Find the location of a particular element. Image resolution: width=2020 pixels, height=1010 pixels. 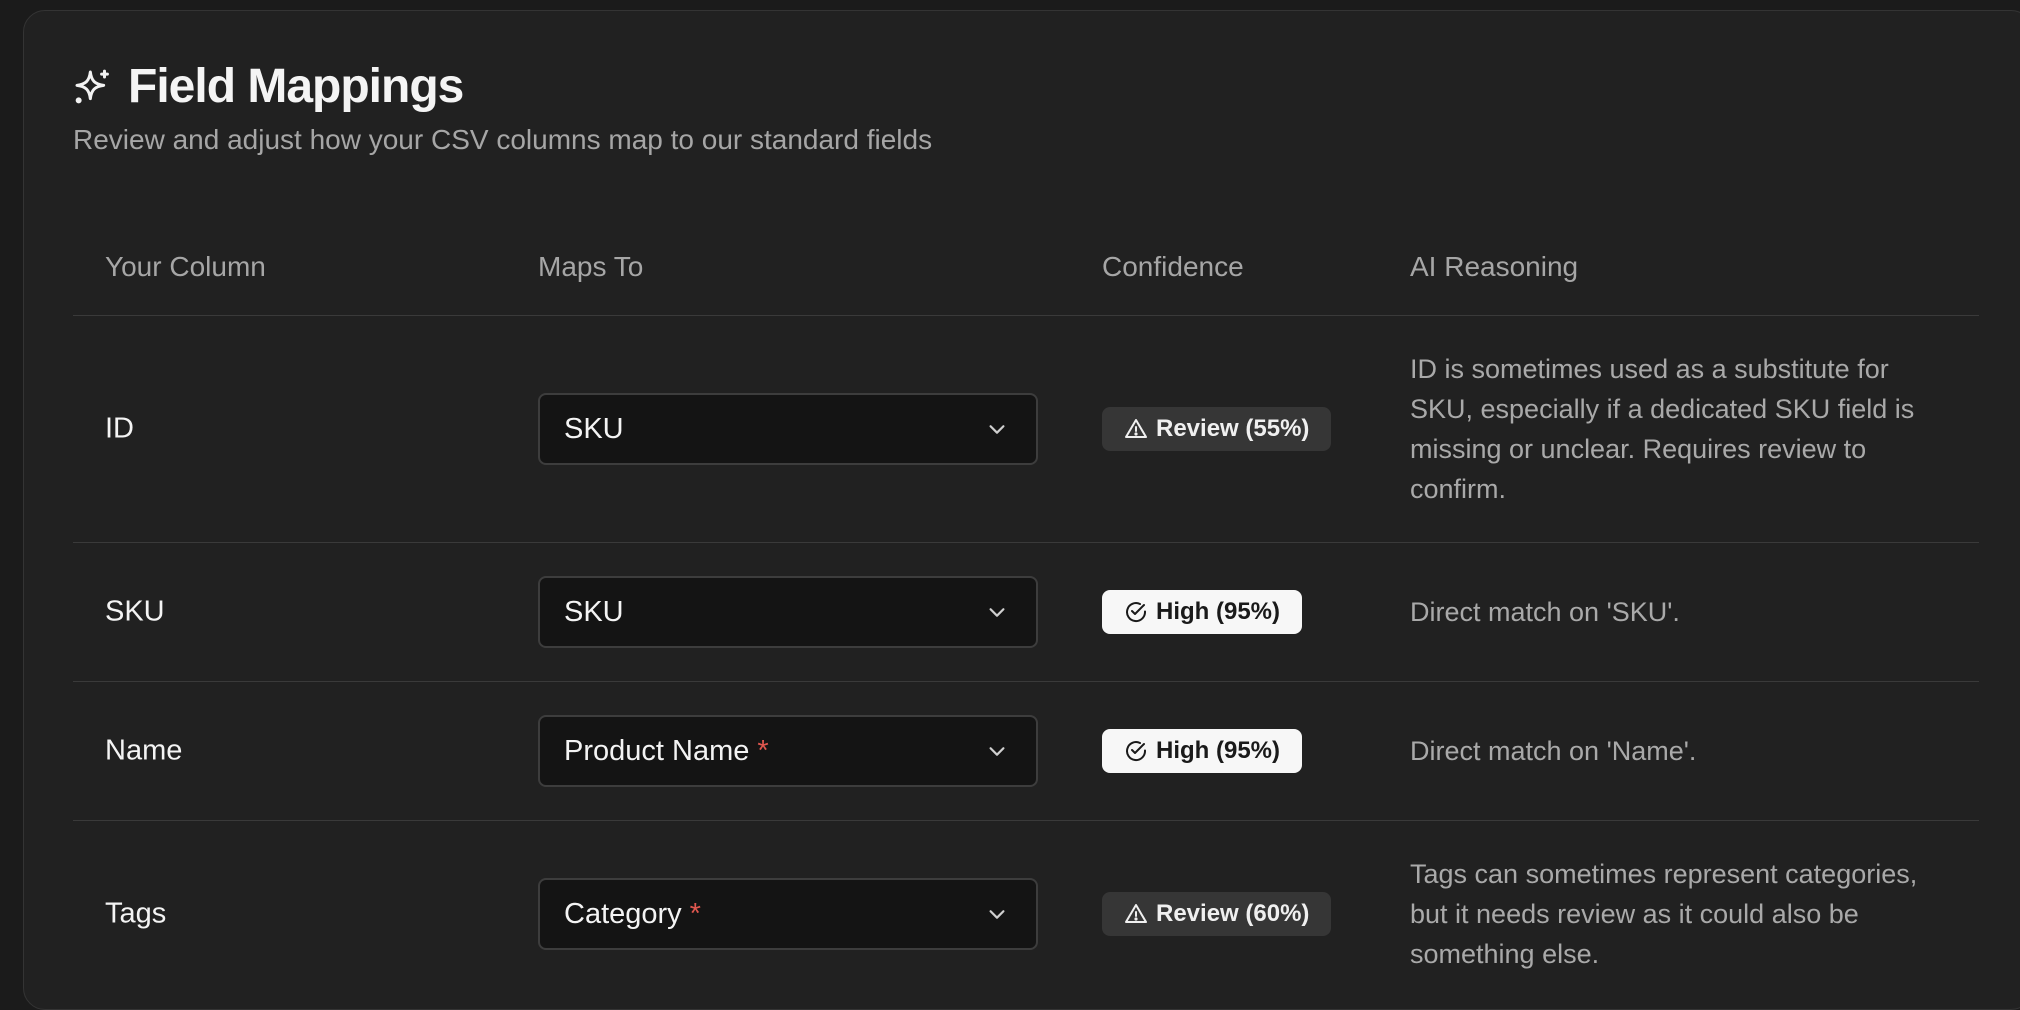

maps-to-select: Product Name * is located at coordinates (788, 751).